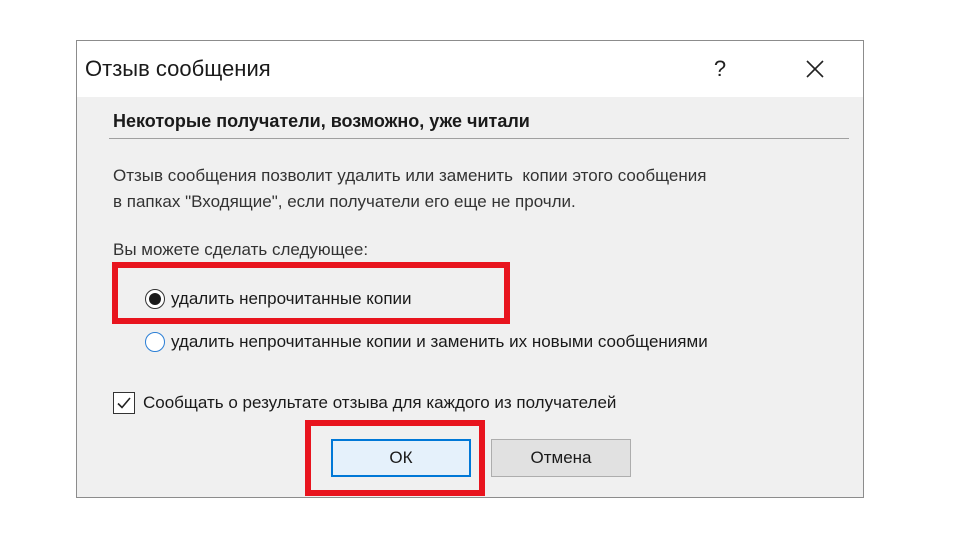  What do you see at coordinates (178, 68) in the screenshot?
I see `dialog-title: Отзыв сообщения` at bounding box center [178, 68].